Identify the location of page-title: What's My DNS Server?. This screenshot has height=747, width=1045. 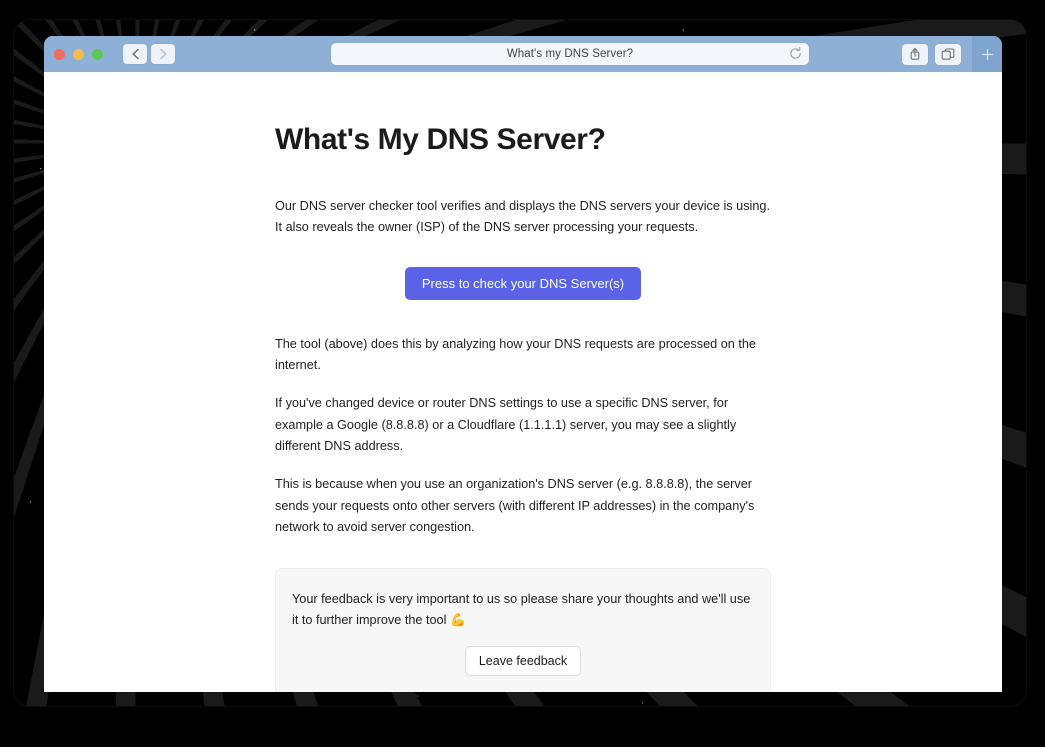
(440, 139).